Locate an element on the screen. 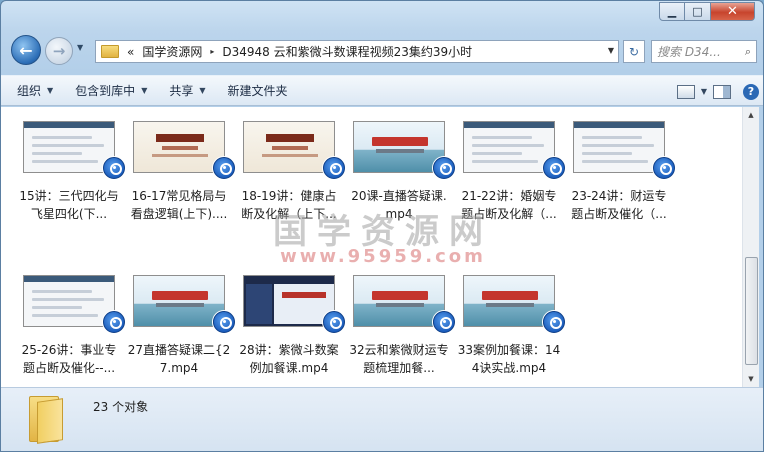  organize-menu: 组织 ▼ is located at coordinates (35, 90).